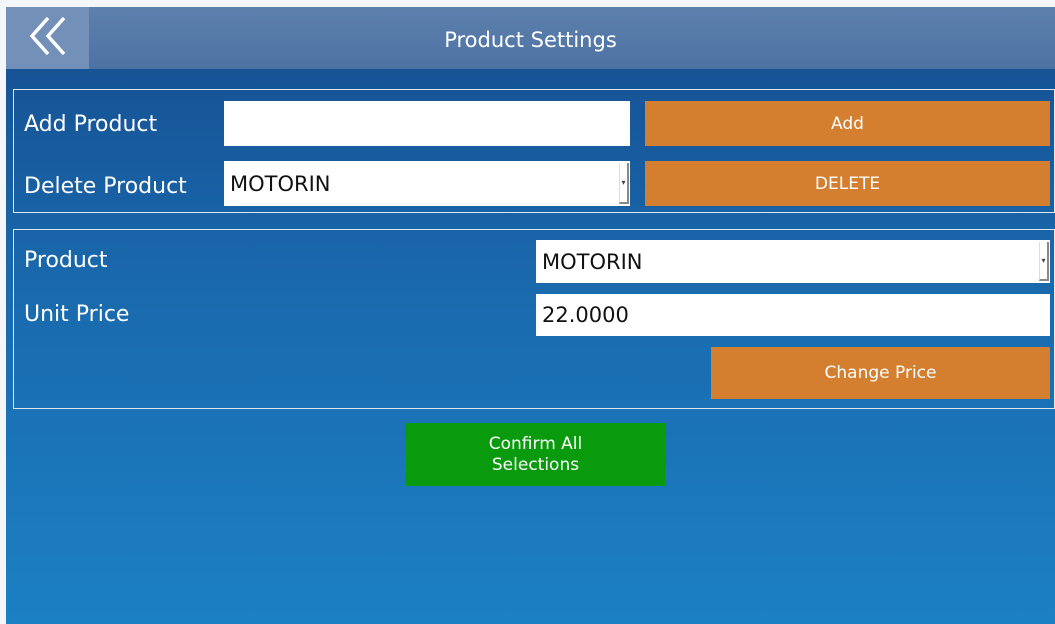 Image resolution: width=1055 pixels, height=624 pixels. Describe the element at coordinates (105, 186) in the screenshot. I see `delete-product-label: Delete Product` at that location.